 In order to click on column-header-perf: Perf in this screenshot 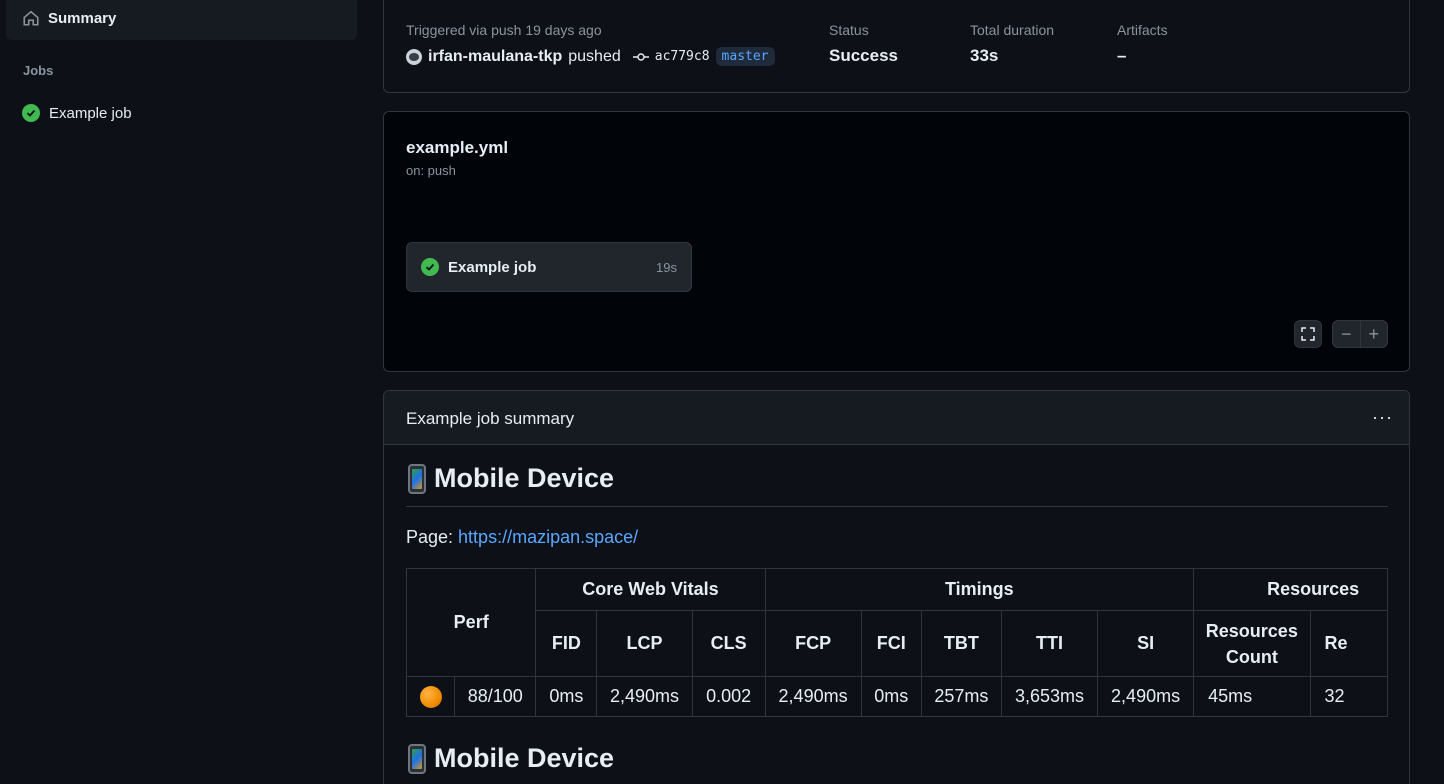, I will do `click(471, 622)`.